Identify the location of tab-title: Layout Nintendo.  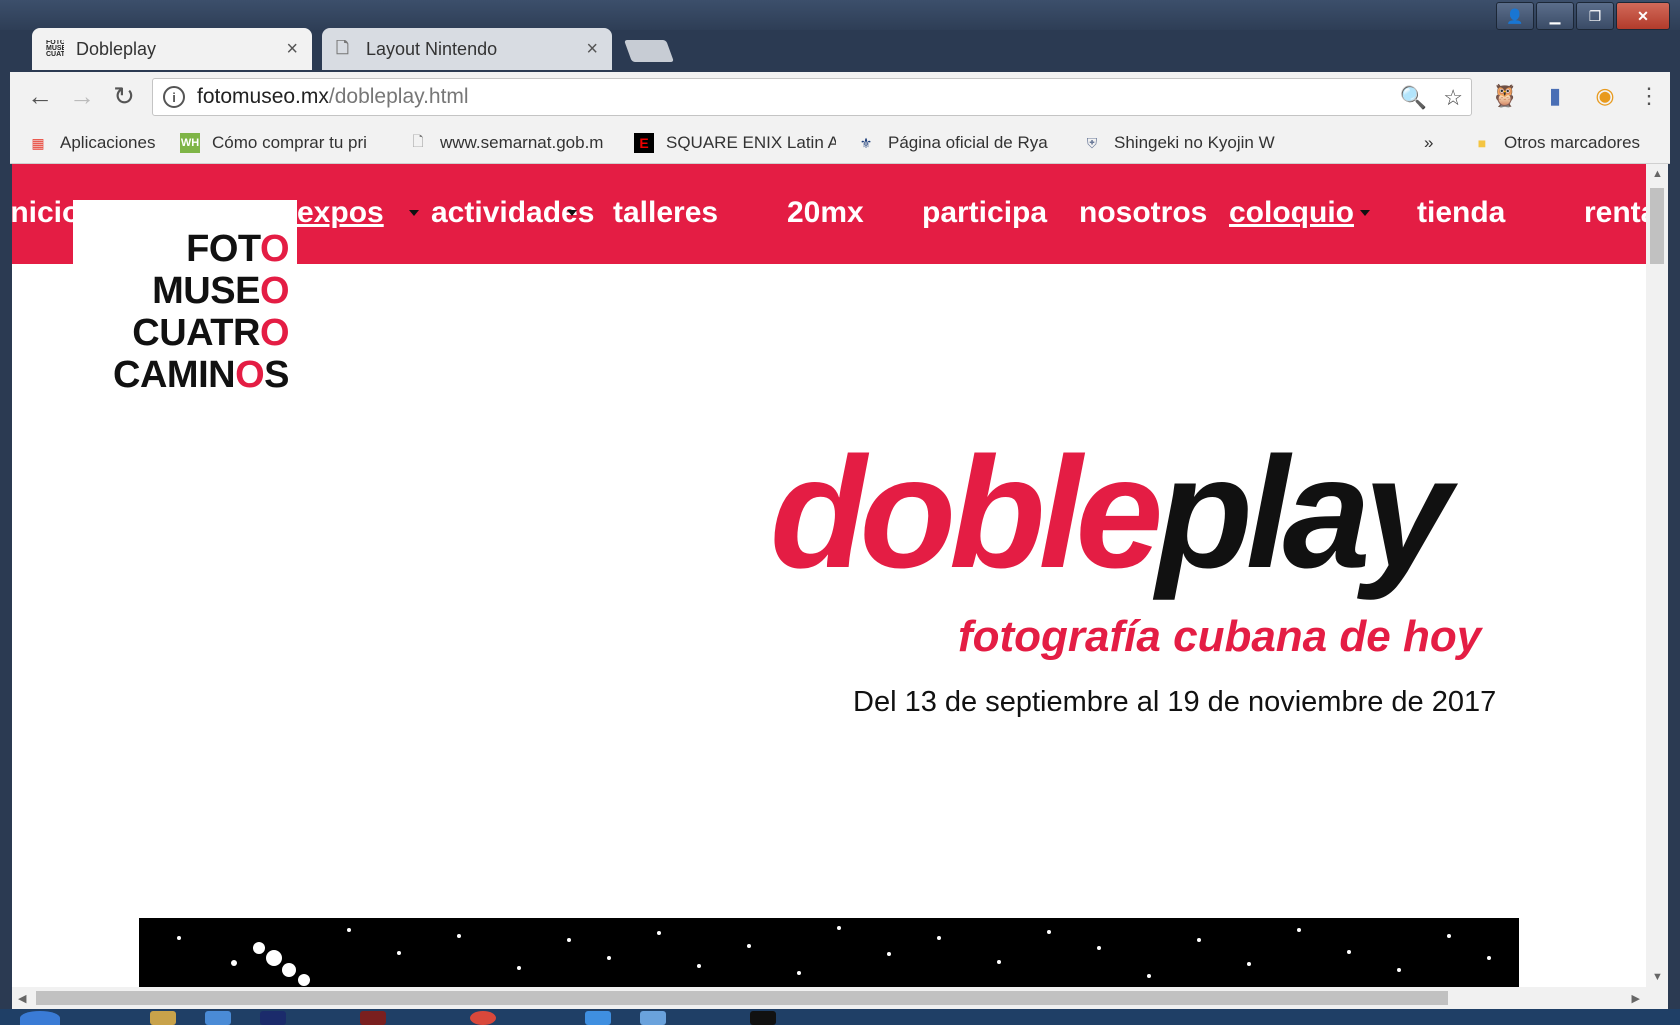
(432, 48).